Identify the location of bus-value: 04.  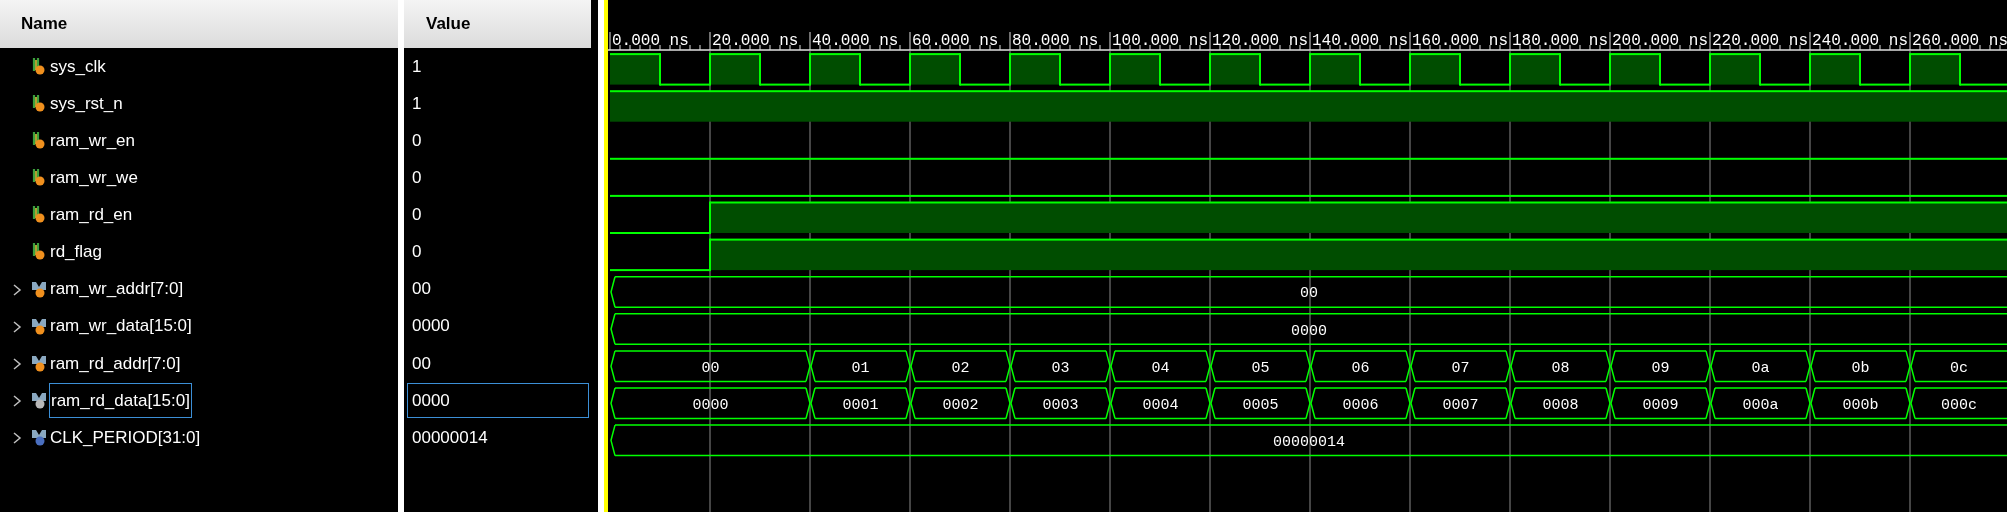
(1160, 368).